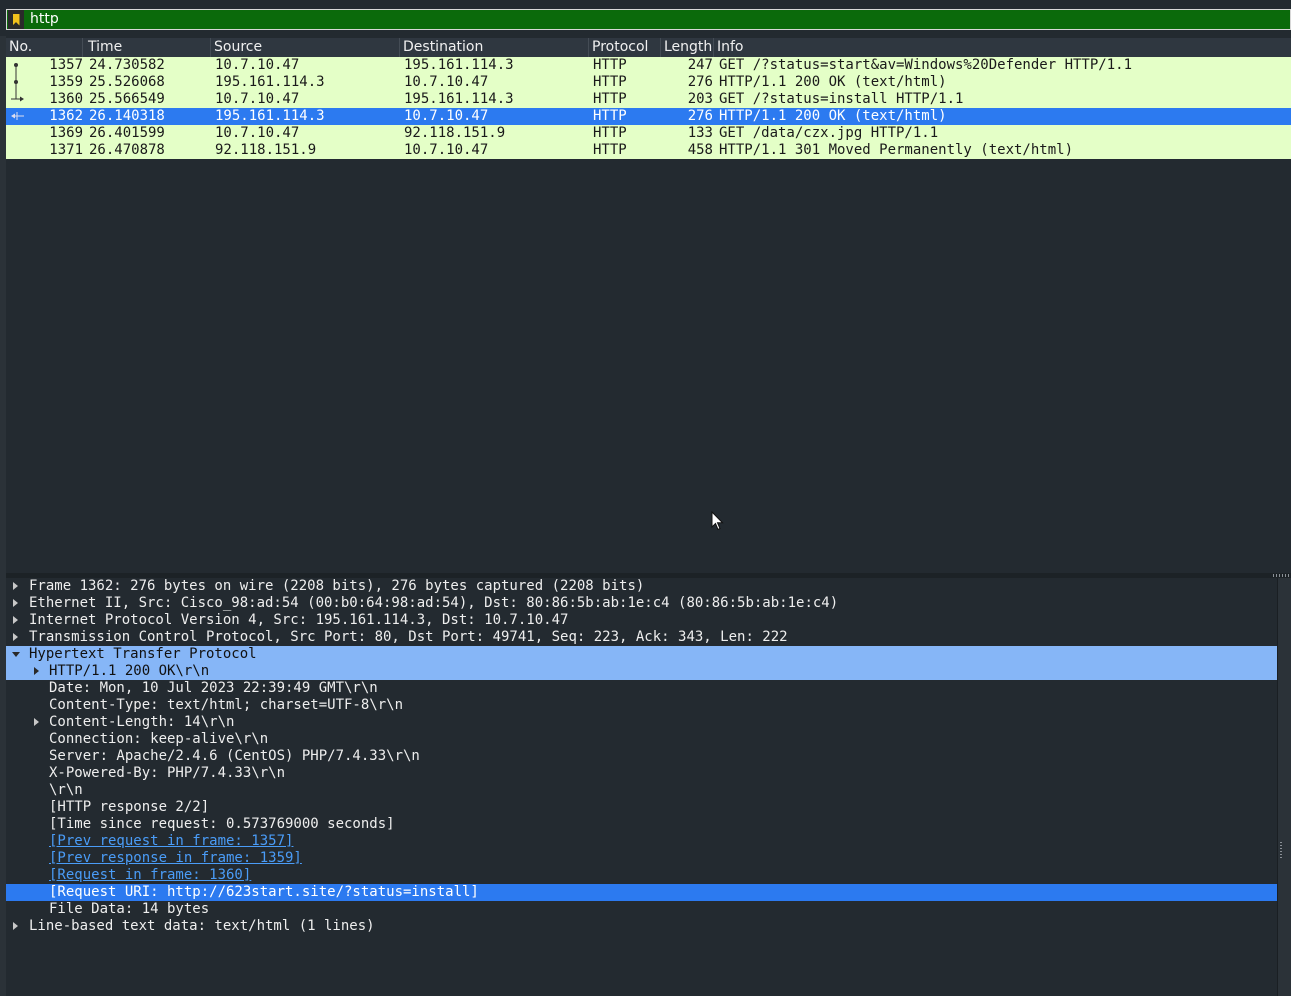 The width and height of the screenshot is (1291, 996). Describe the element at coordinates (641, 773) in the screenshot. I see `tree-item-powered-by: X-Powered-By: PHP/7.4.33\r\n` at that location.